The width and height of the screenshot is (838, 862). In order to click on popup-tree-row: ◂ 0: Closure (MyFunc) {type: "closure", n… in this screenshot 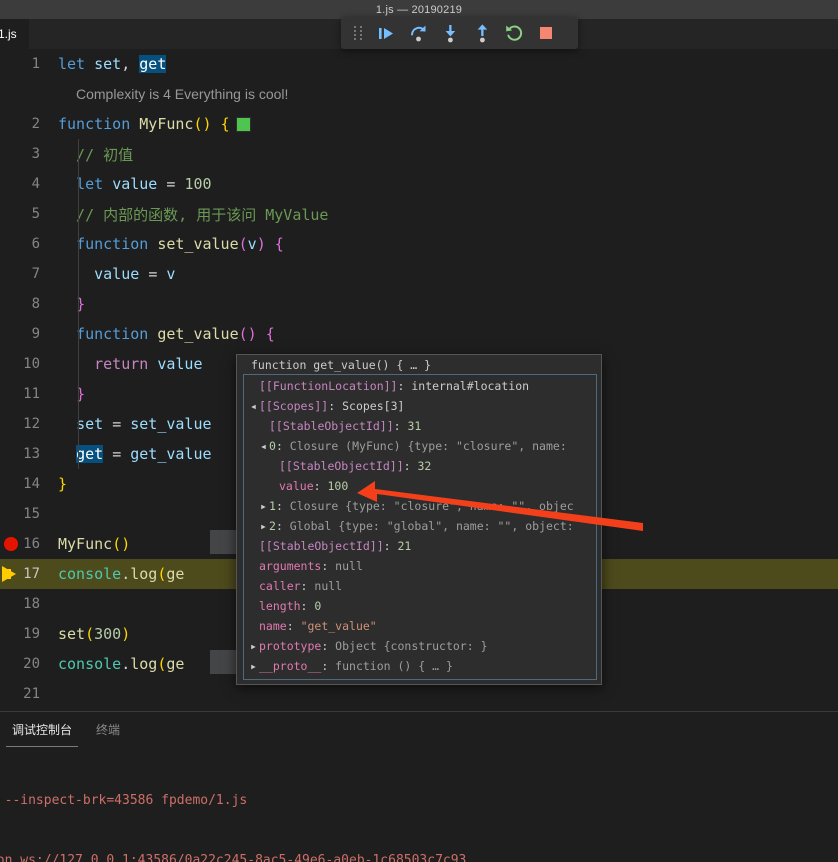, I will do `click(420, 446)`.